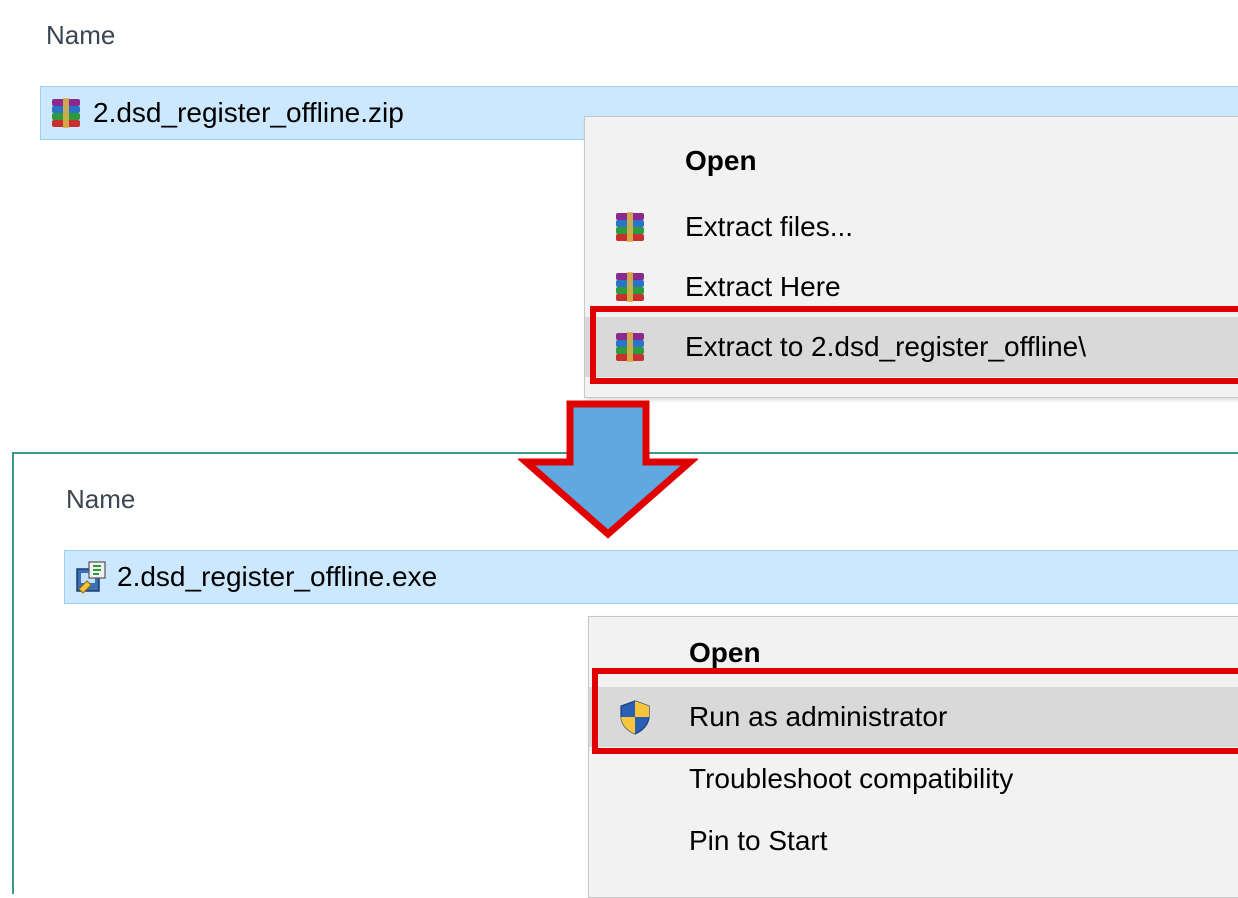 The height and width of the screenshot is (898, 1238). What do you see at coordinates (763, 286) in the screenshot?
I see `menu-item-label: Extract Here` at bounding box center [763, 286].